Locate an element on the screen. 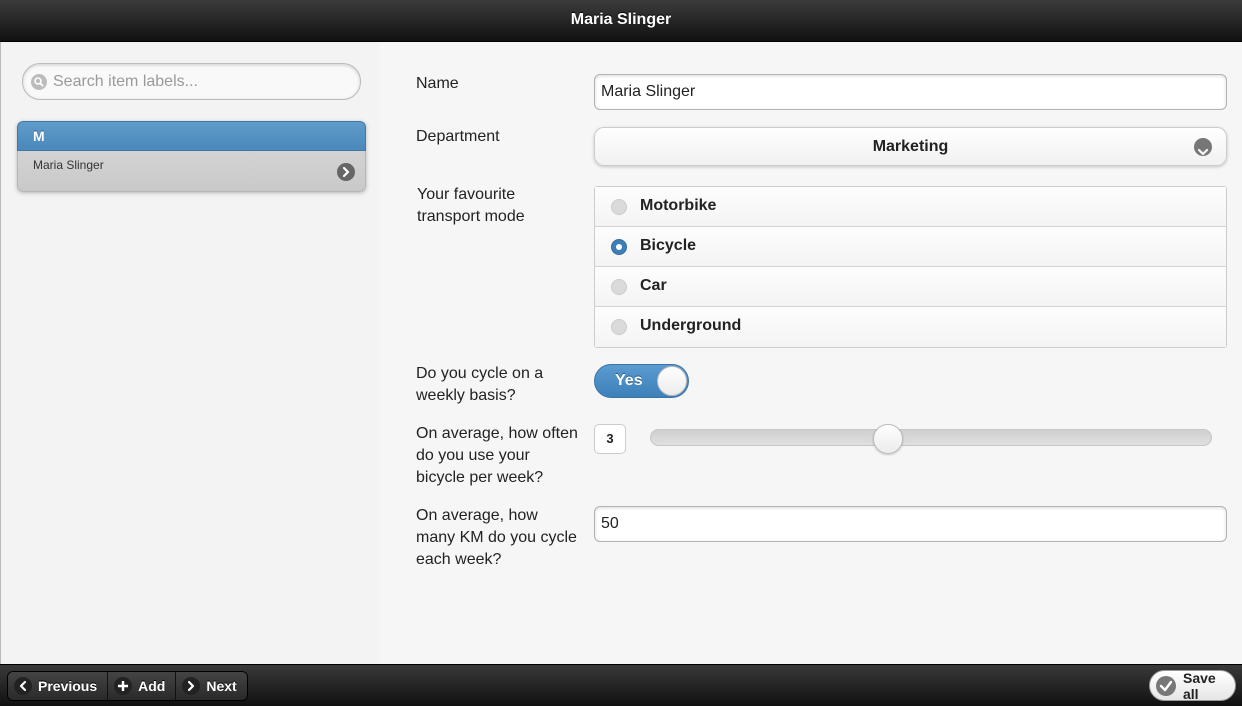 The image size is (1242, 706). name-field is located at coordinates (910, 92).